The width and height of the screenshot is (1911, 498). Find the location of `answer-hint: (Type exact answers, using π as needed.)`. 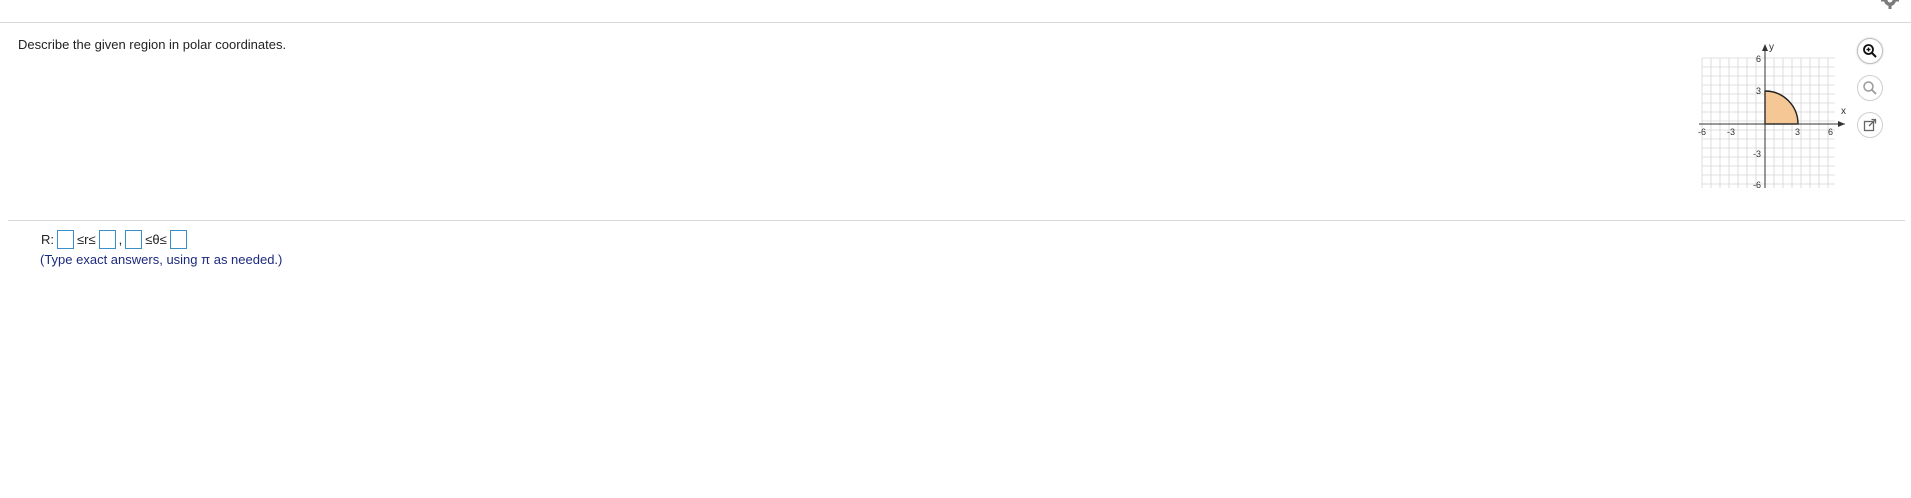

answer-hint: (Type exact answers, using π as needed.) is located at coordinates (161, 259).